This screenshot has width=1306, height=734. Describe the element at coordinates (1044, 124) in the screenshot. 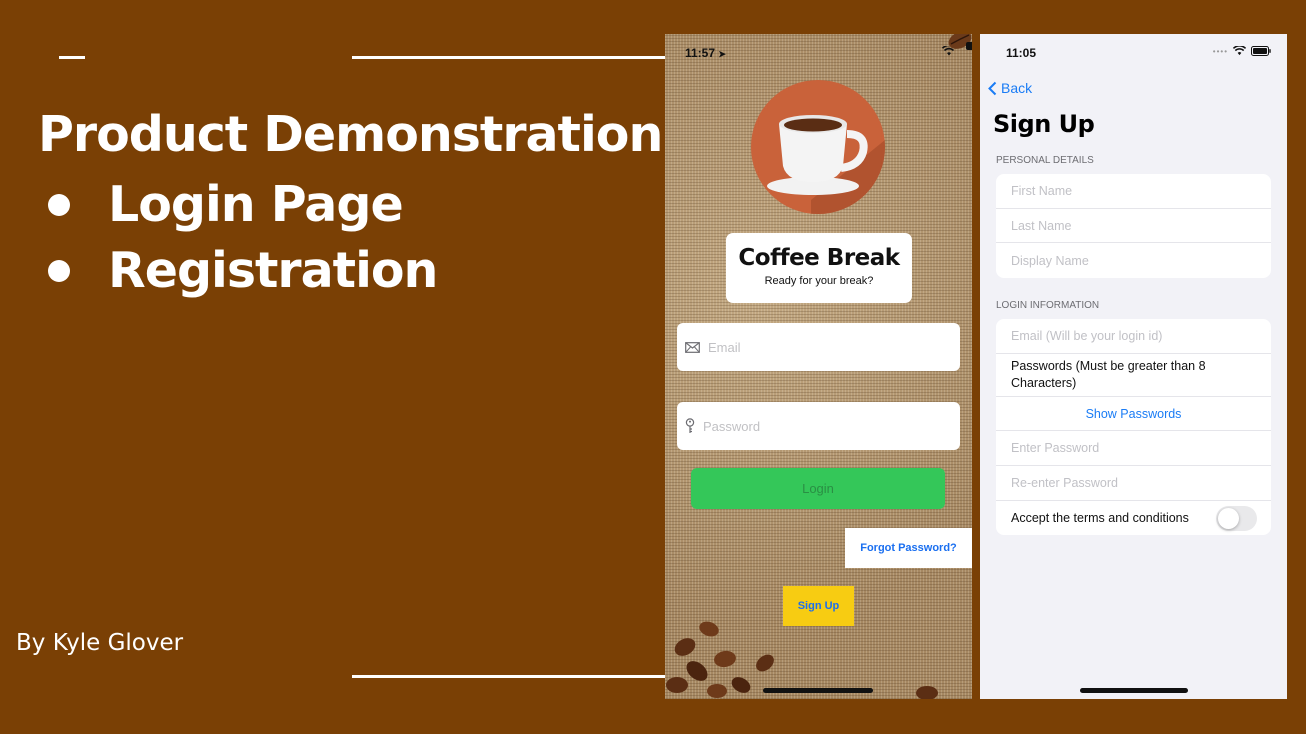

I see `page-title: Sign Up` at that location.